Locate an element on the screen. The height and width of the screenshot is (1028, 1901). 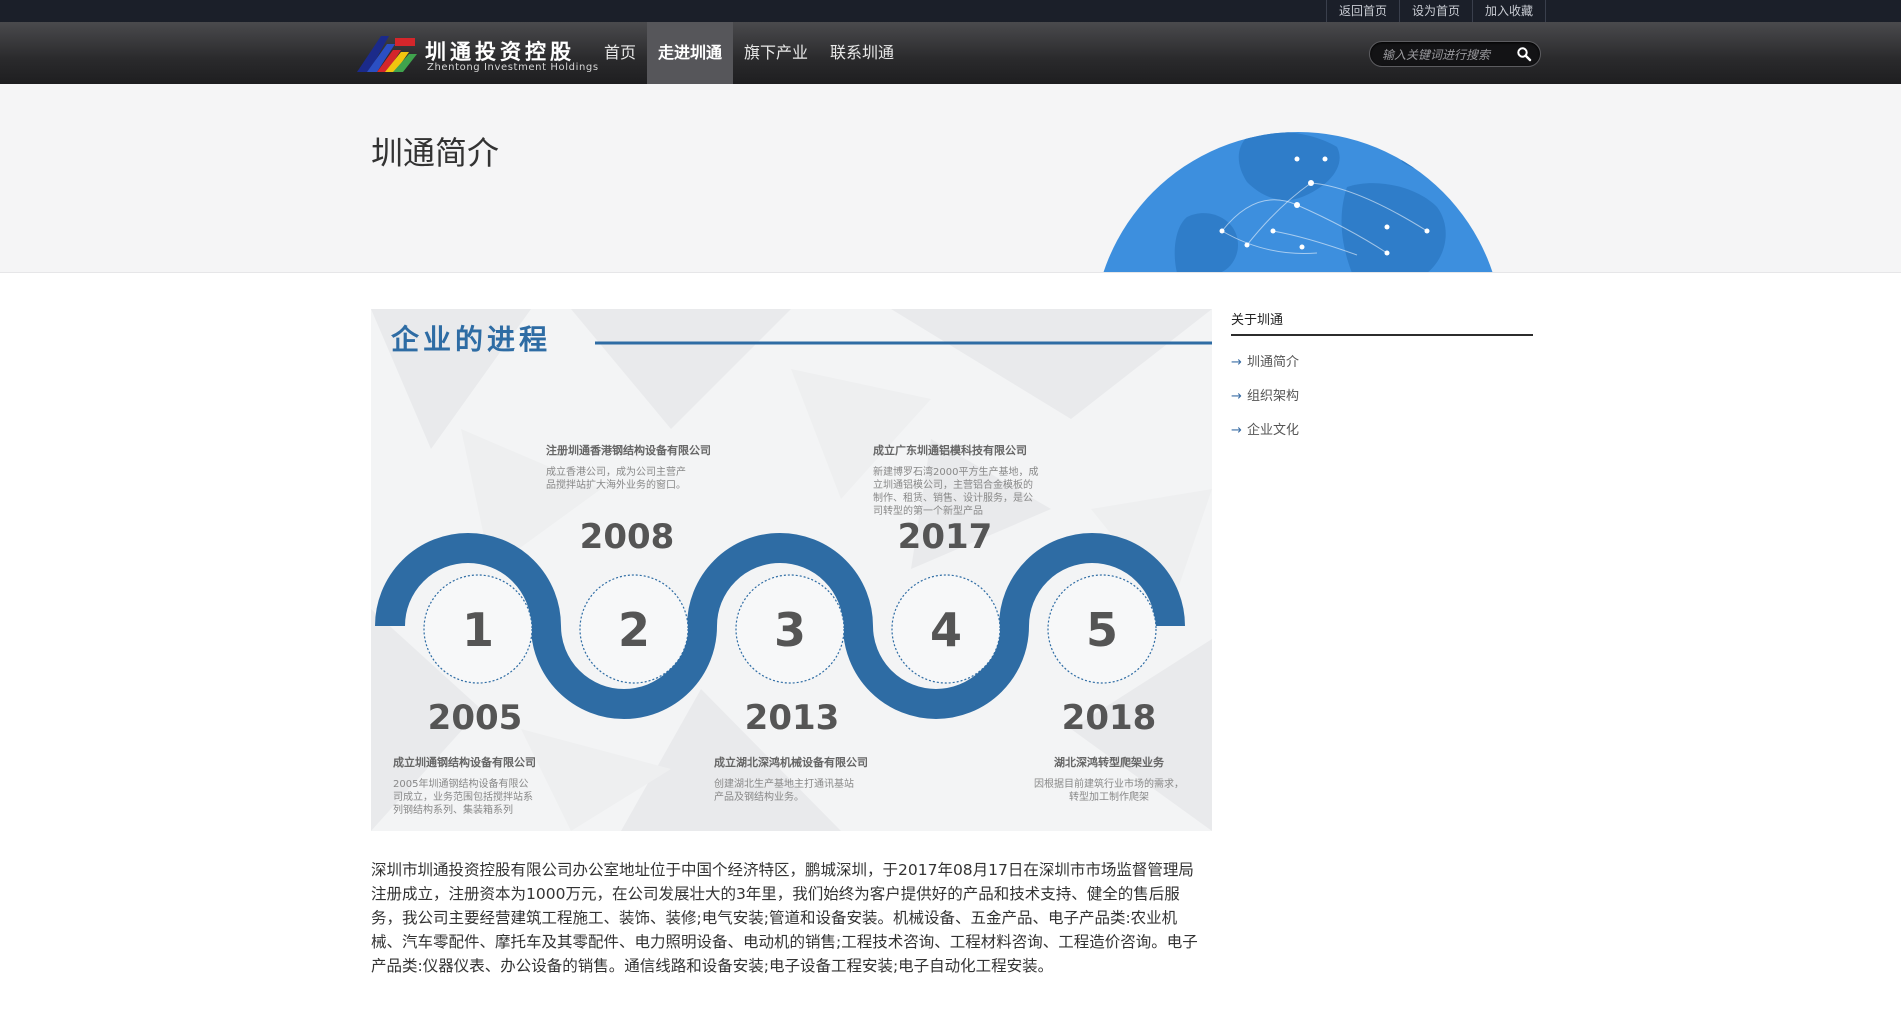
milestone-desc-2-line-2: 品搅拌站扩大海外业务的窗口。 is located at coordinates (616, 484).